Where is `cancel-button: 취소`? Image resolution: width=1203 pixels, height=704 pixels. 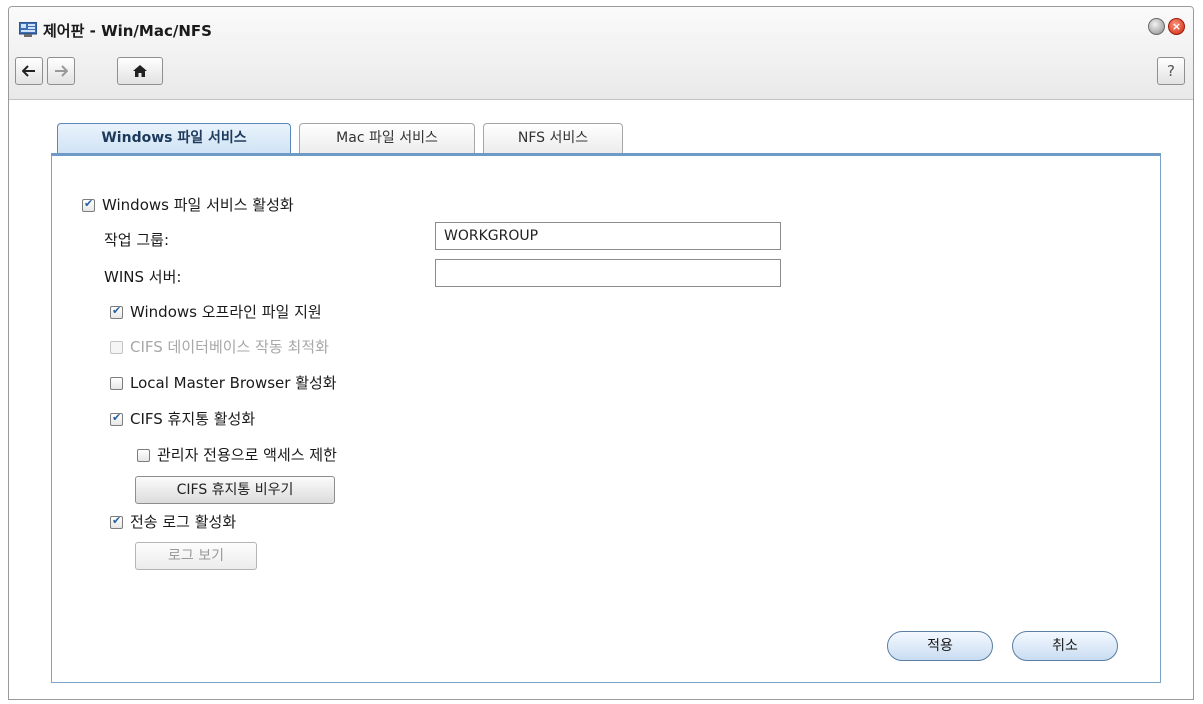
cancel-button: 취소 is located at coordinates (1065, 646).